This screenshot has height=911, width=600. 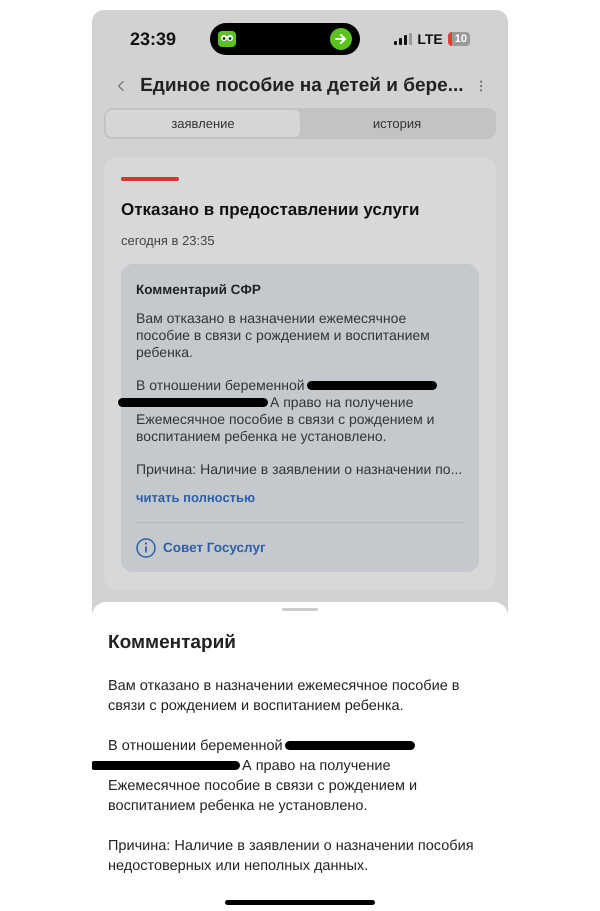 What do you see at coordinates (168, 241) in the screenshot?
I see `status-date: сегодня в 23:35` at bounding box center [168, 241].